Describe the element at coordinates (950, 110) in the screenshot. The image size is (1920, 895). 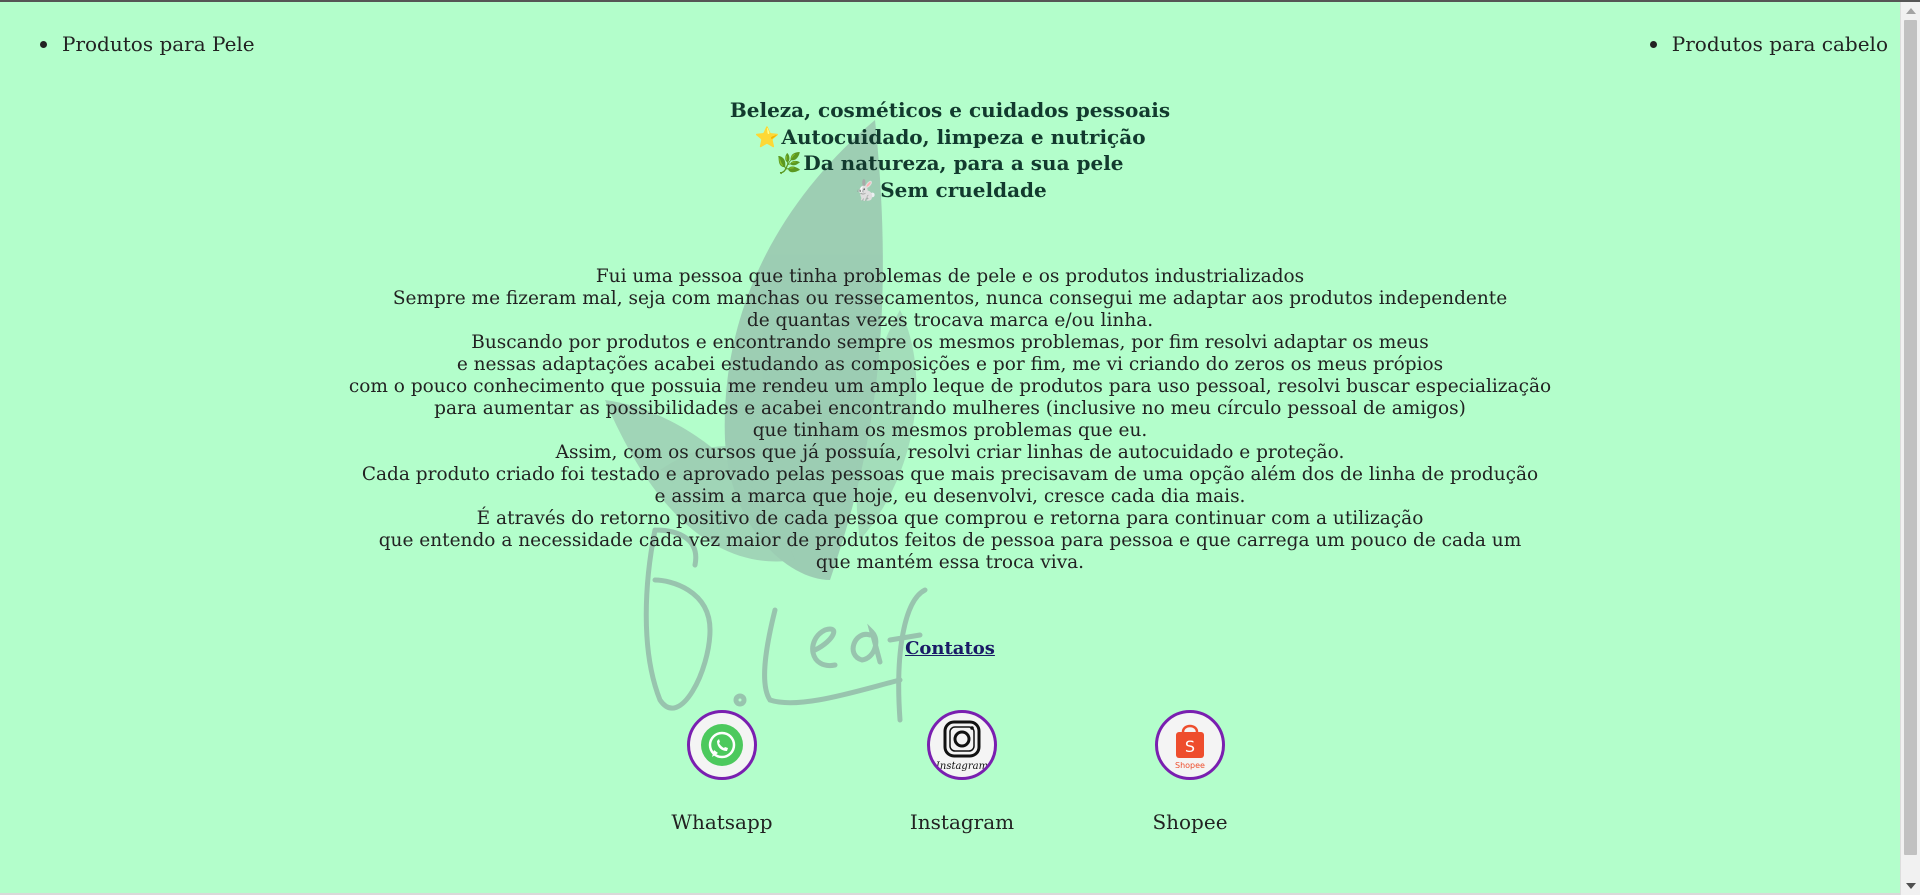
I see `tagline-beauty: Beleza, cosméticos e cuidados pessoais` at that location.